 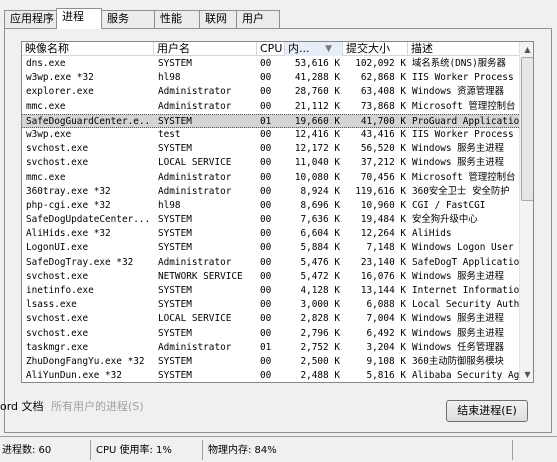 What do you see at coordinates (464, 106) in the screenshot?
I see `cell-desc: Microsoft 管理控制台` at bounding box center [464, 106].